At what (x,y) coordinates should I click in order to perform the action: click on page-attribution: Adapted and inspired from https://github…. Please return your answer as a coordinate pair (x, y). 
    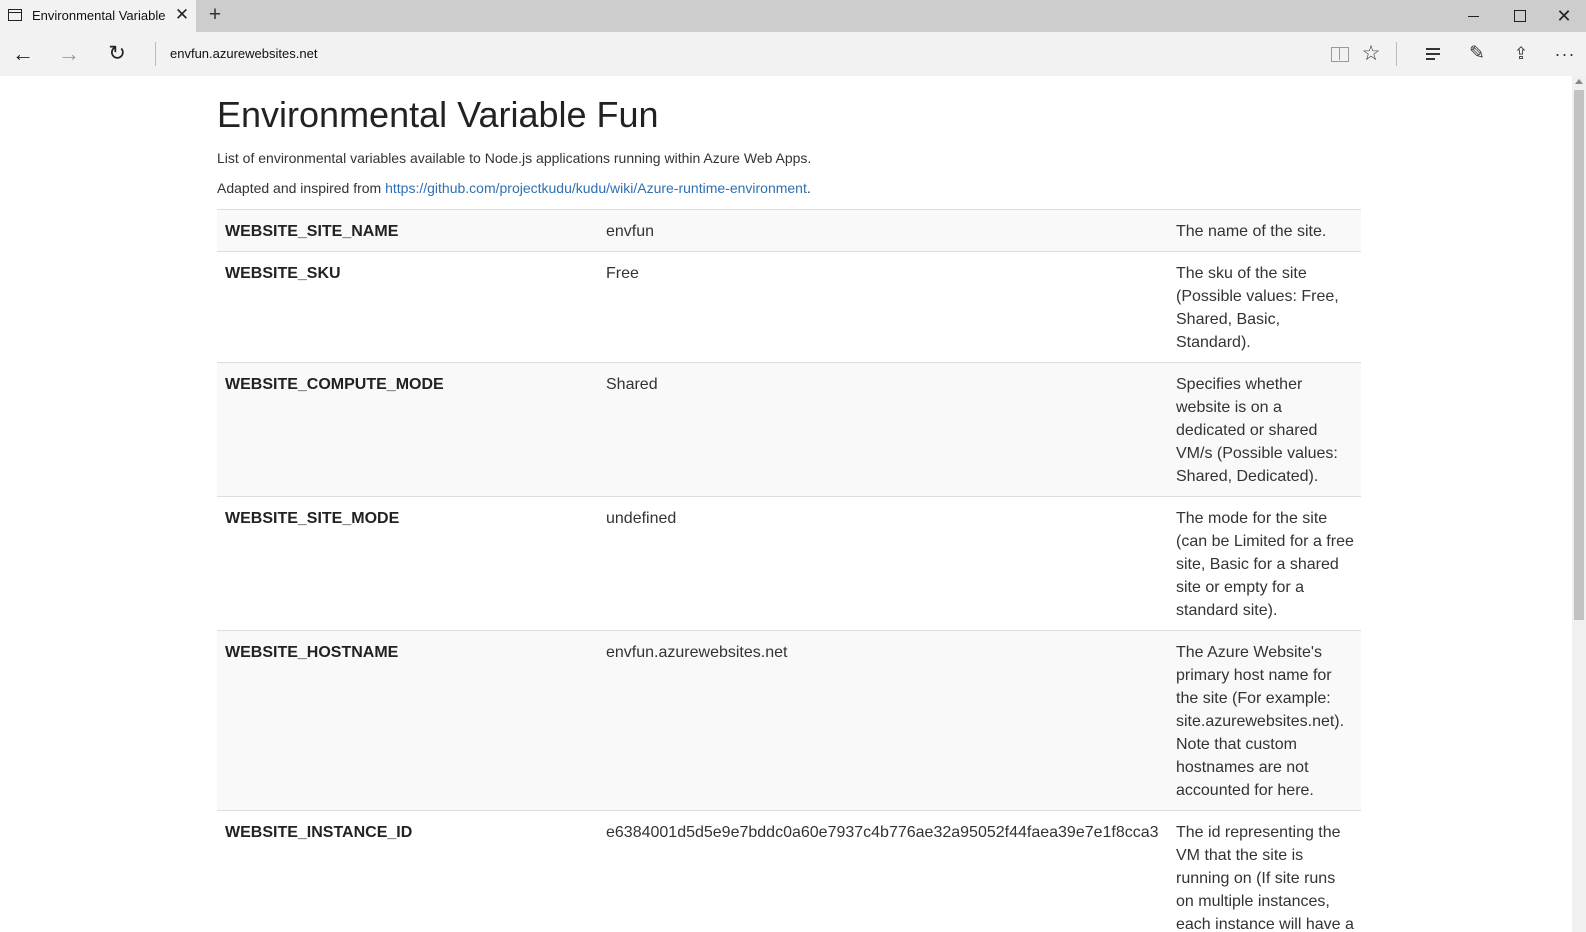
    Looking at the image, I should click on (789, 188).